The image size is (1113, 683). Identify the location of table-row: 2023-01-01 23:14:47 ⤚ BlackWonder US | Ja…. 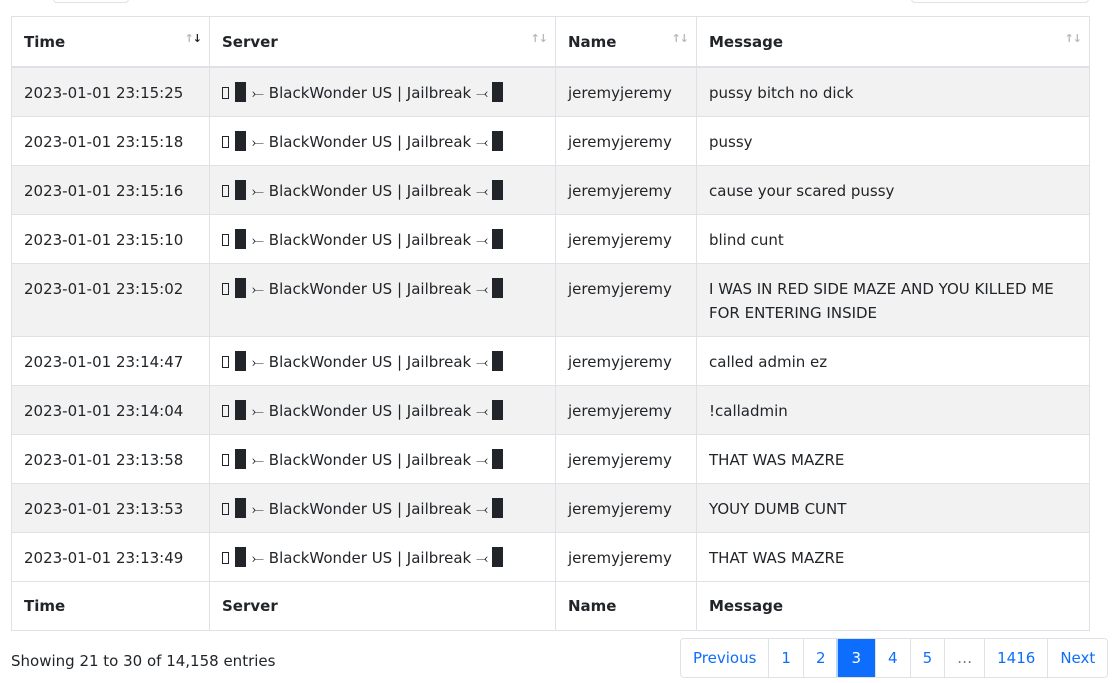
(550, 361).